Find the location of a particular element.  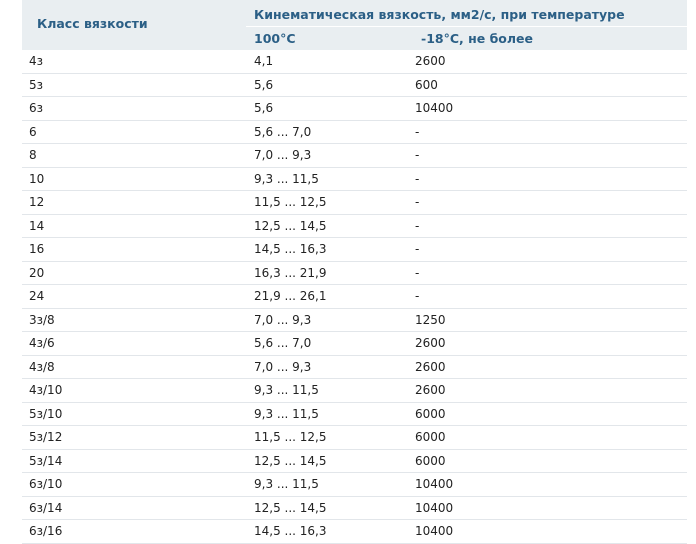

cell-viscosity-class: 5з/14 is located at coordinates (134, 461).